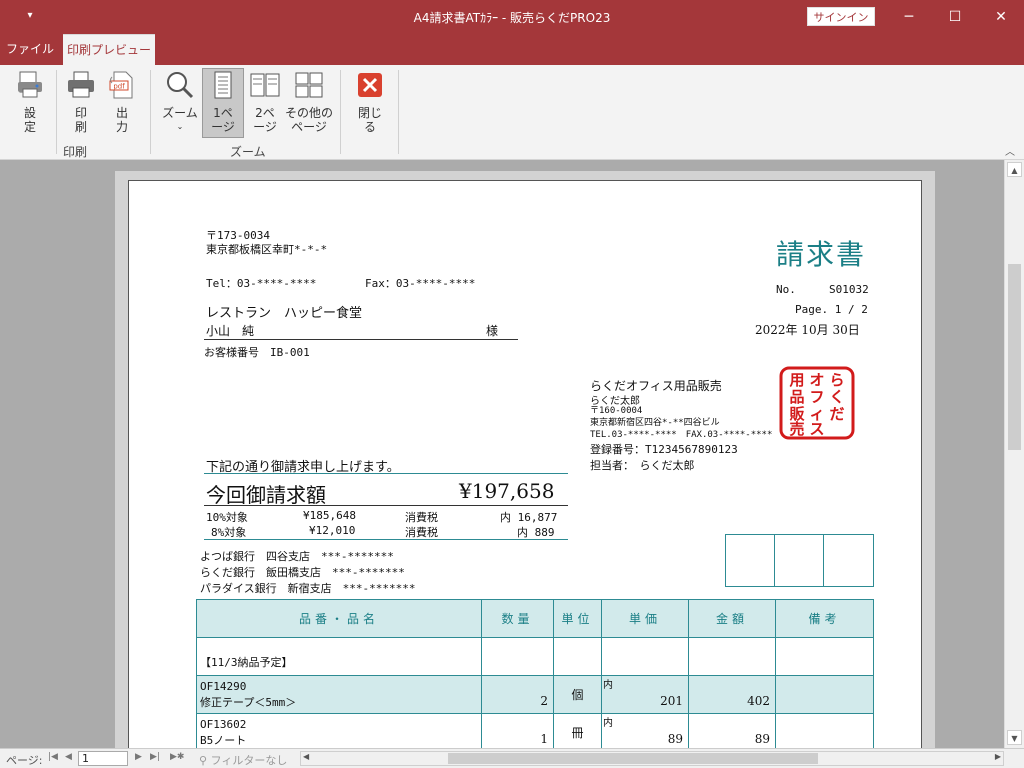  I want to click on scroll-thumb, so click(1014, 357).